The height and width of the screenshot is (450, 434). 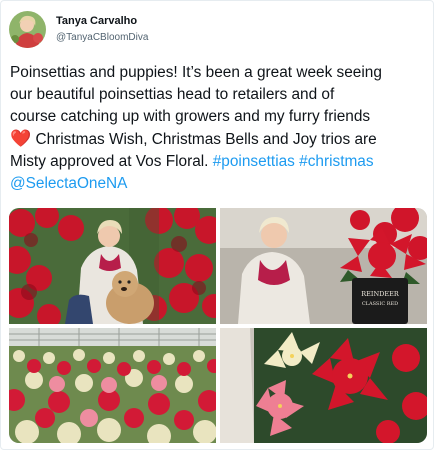 I want to click on author-name: Tanya Carvalho, so click(x=96, y=21).